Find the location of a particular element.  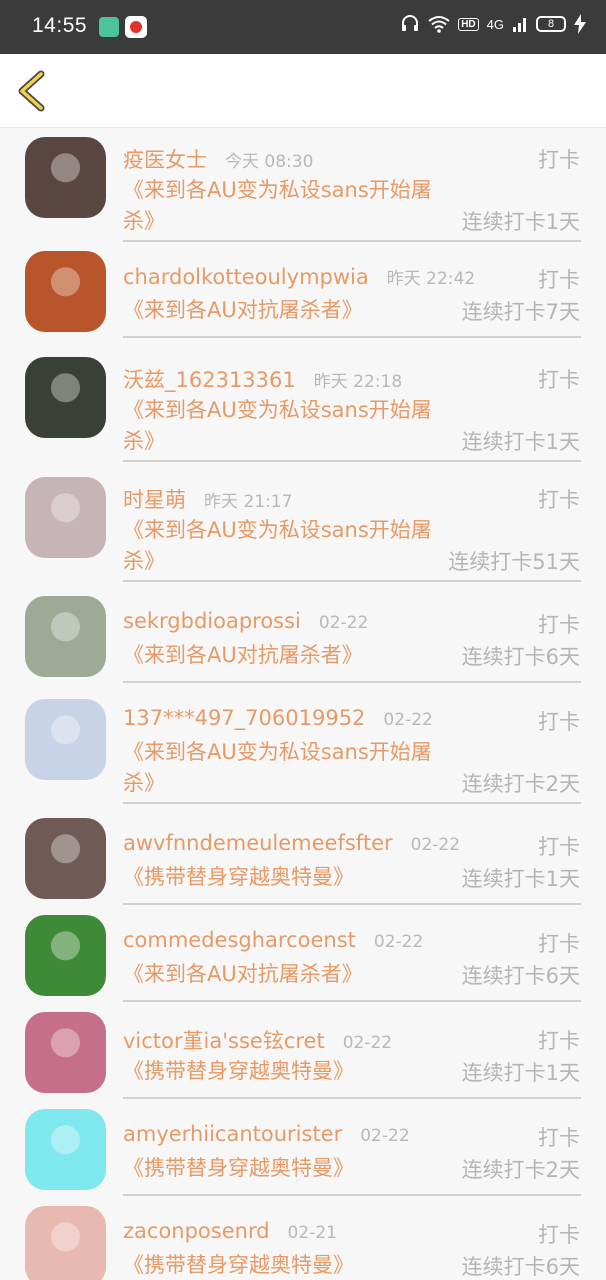

username: 沃兹_162313361 is located at coordinates (209, 379).